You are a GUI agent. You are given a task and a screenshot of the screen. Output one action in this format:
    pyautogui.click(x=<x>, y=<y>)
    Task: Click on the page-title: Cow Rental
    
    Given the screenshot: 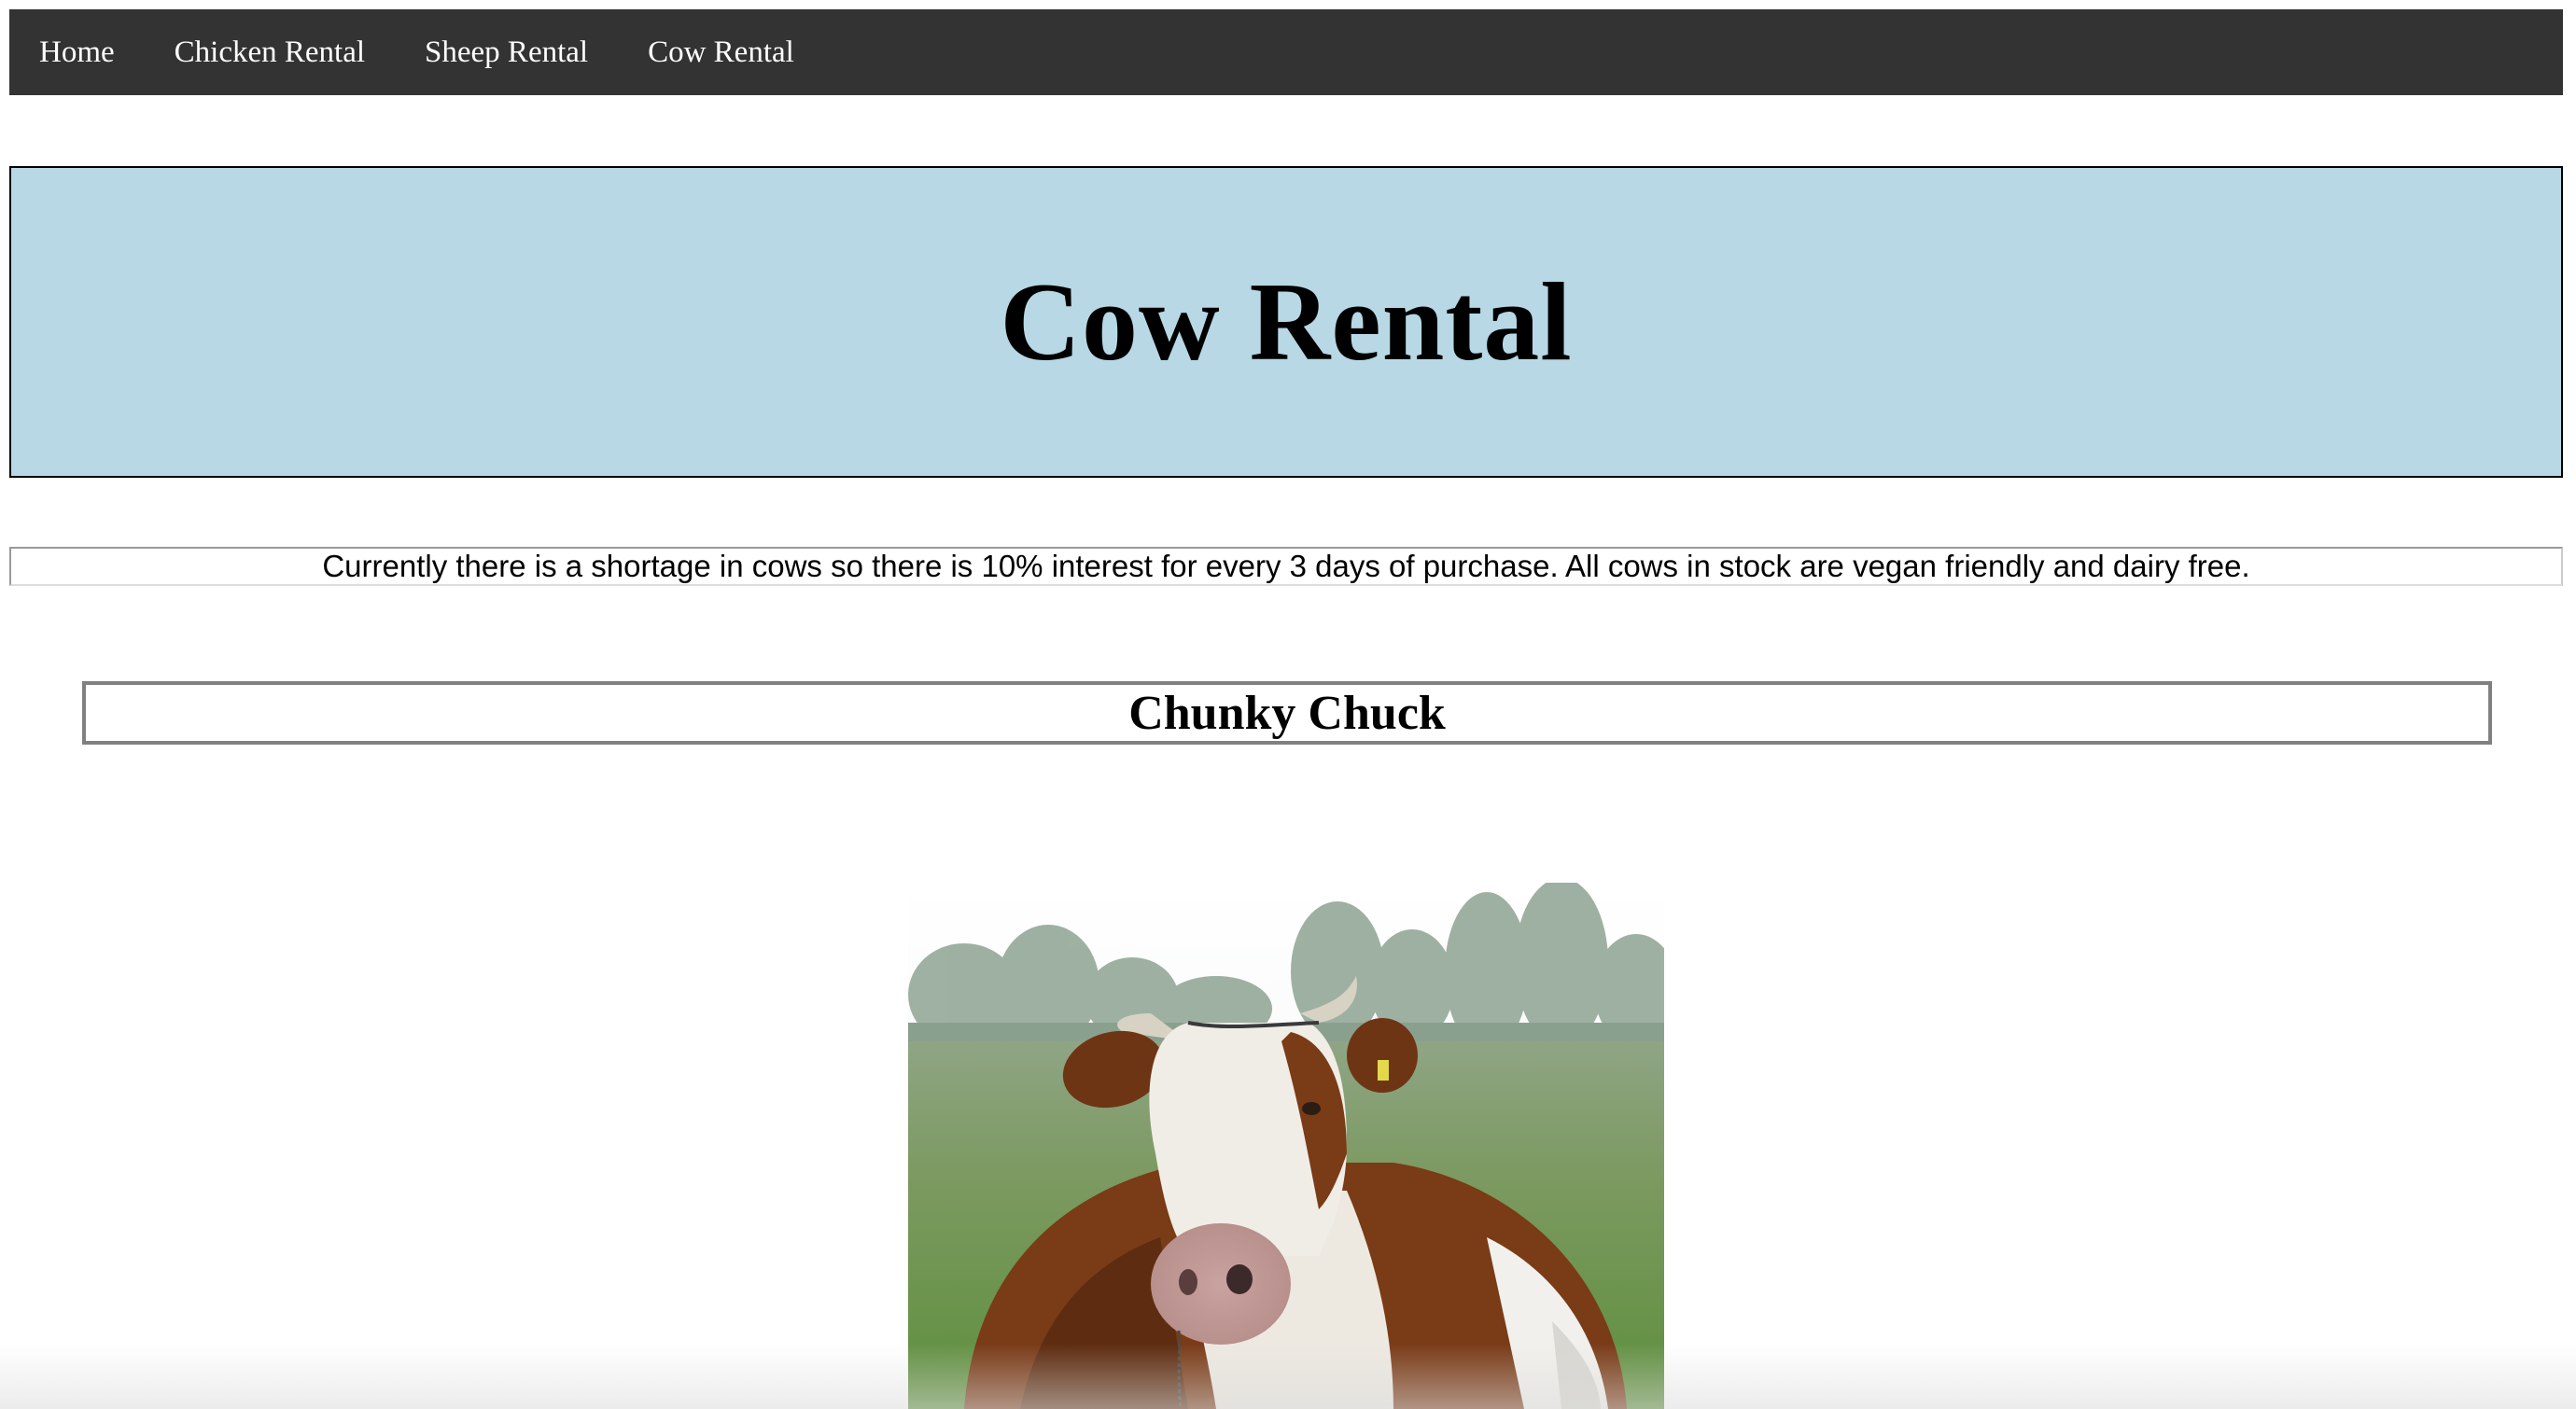 What is the action you would take?
    pyautogui.click(x=1286, y=321)
    